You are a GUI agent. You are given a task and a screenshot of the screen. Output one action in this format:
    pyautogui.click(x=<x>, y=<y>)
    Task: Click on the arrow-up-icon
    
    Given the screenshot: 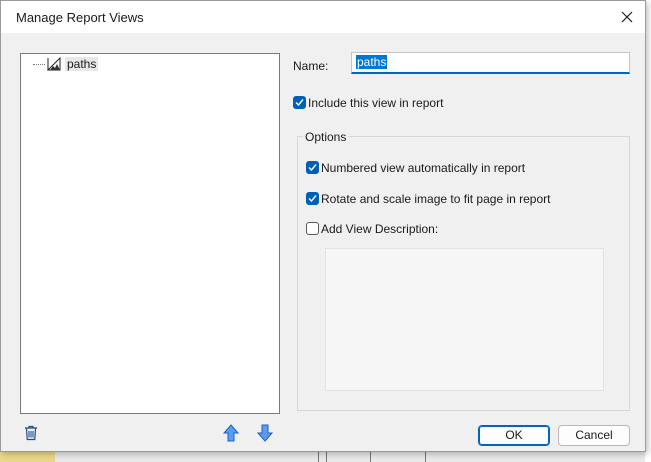 What is the action you would take?
    pyautogui.click(x=231, y=433)
    